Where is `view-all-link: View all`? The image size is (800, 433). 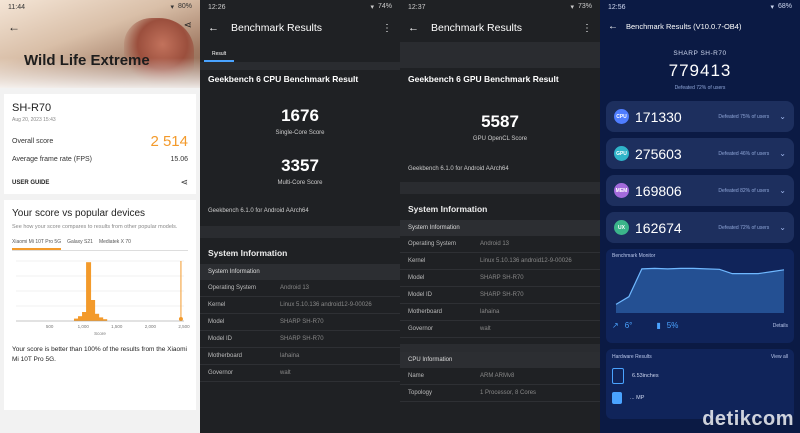
view-all-link: View all is located at coordinates (779, 357).